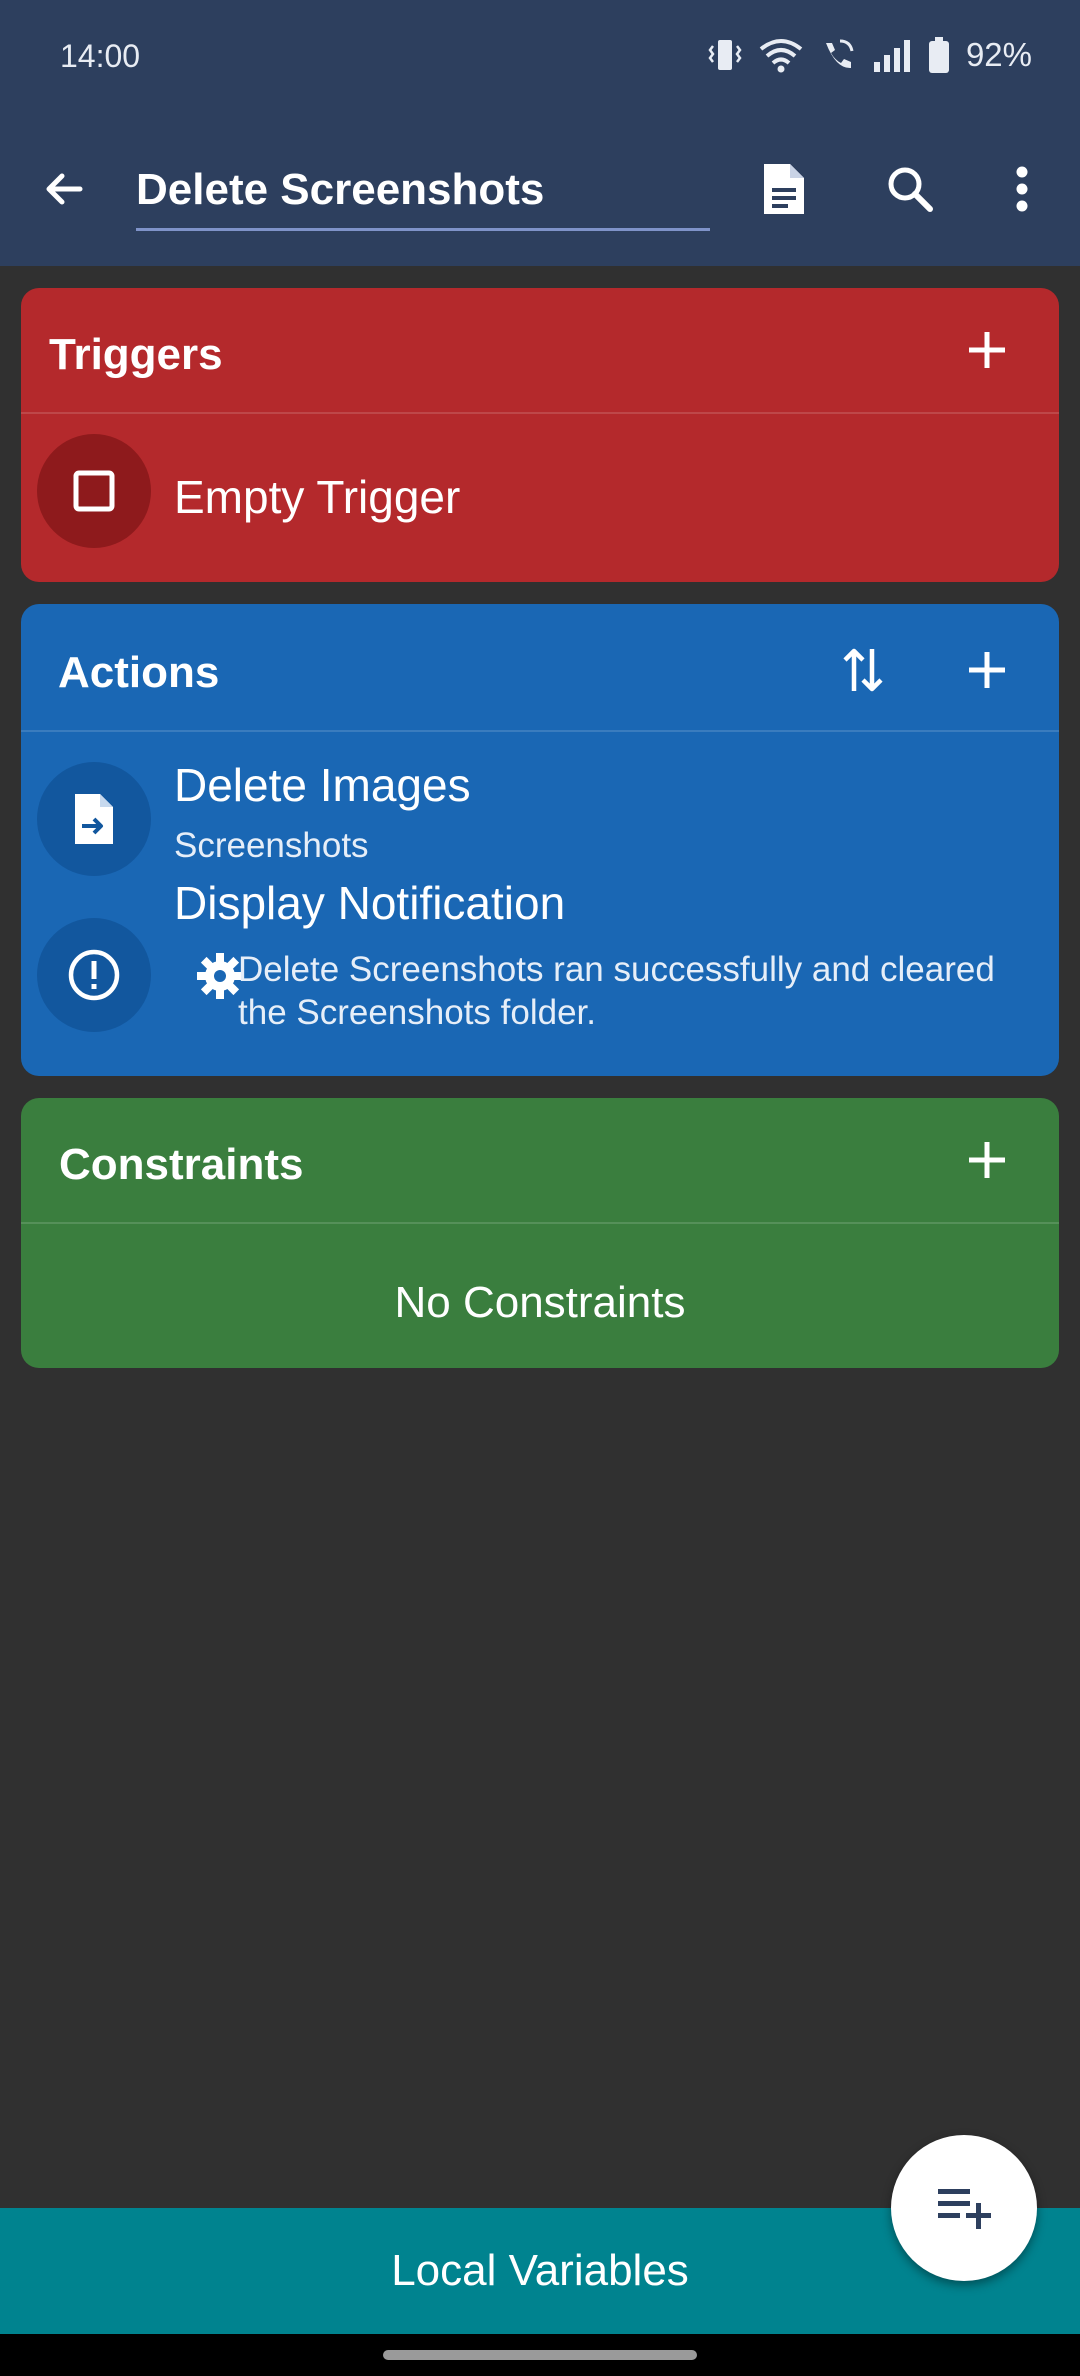 This screenshot has height=2376, width=1080. What do you see at coordinates (870, 55) in the screenshot?
I see `status-icons: 92%` at bounding box center [870, 55].